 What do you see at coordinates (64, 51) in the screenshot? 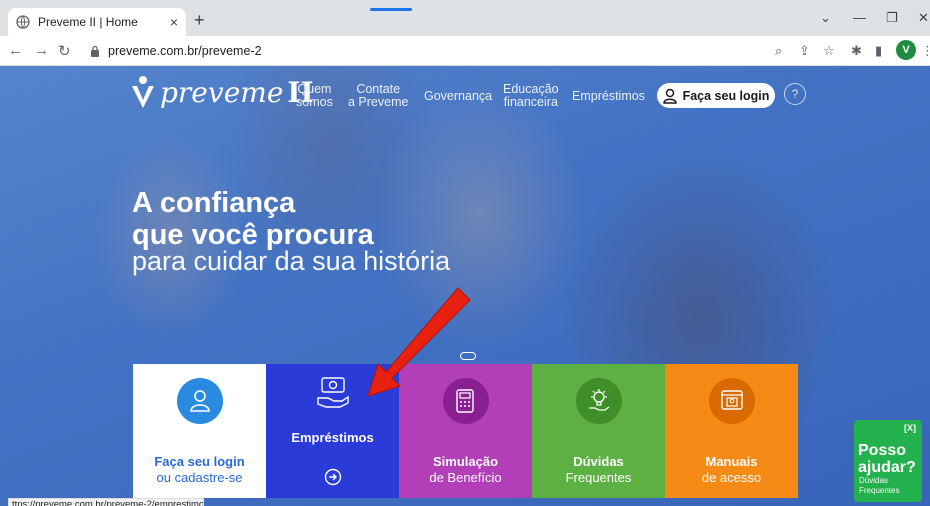
I see `reload-icon: ↻` at bounding box center [64, 51].